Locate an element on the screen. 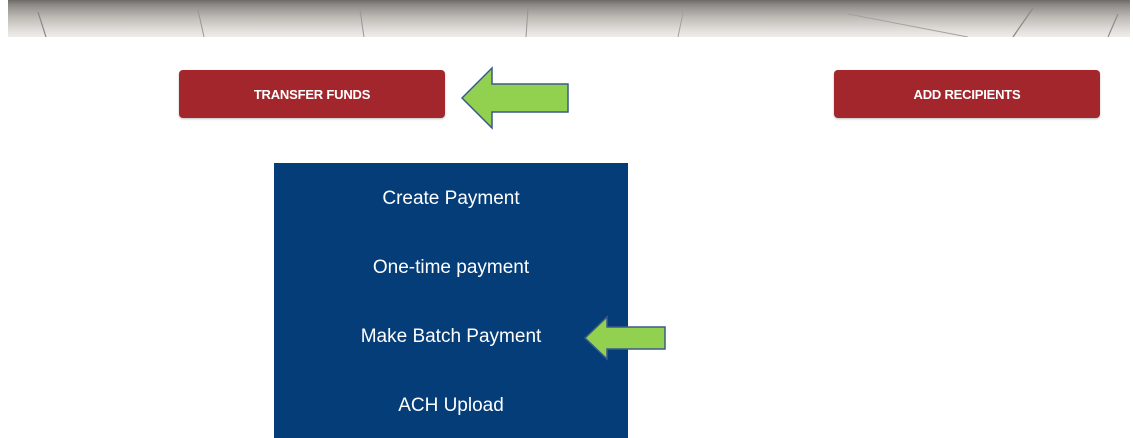 The height and width of the screenshot is (438, 1133). hero-image-strip is located at coordinates (569, 18).